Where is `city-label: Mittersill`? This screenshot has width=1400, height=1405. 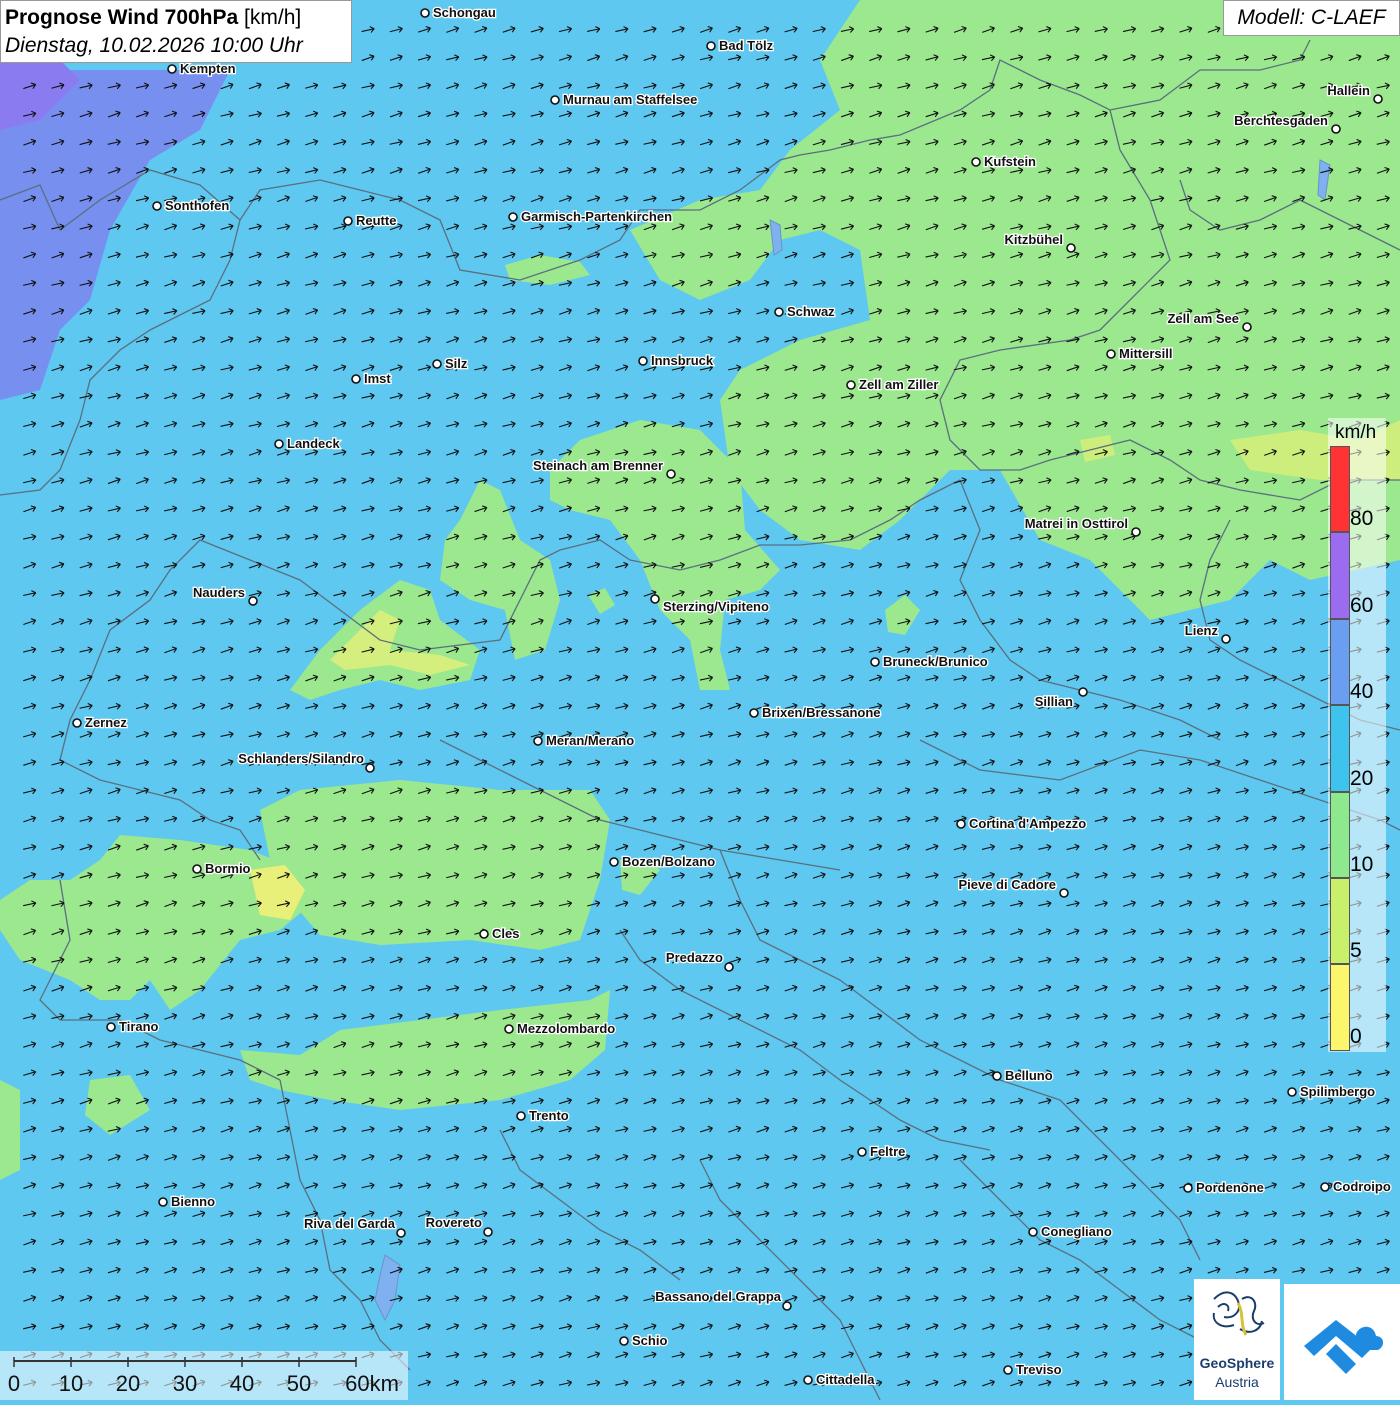
city-label: Mittersill is located at coordinates (1145, 353).